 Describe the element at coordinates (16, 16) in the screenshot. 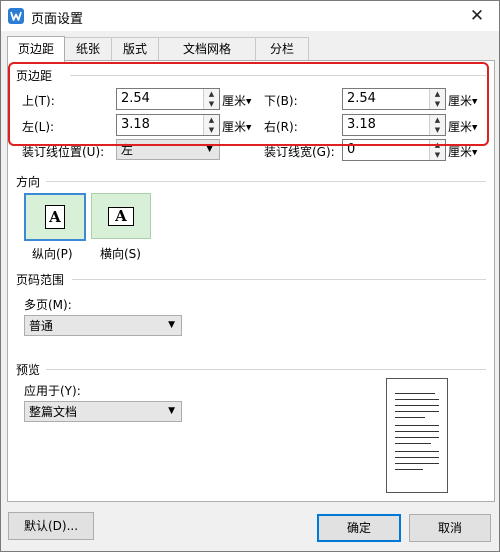

I see `wps-writer-icon` at that location.